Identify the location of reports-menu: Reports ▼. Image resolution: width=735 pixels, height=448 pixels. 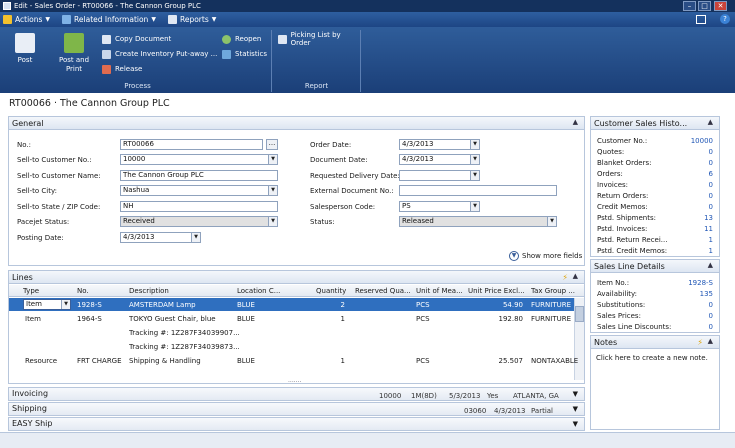
(191, 19).